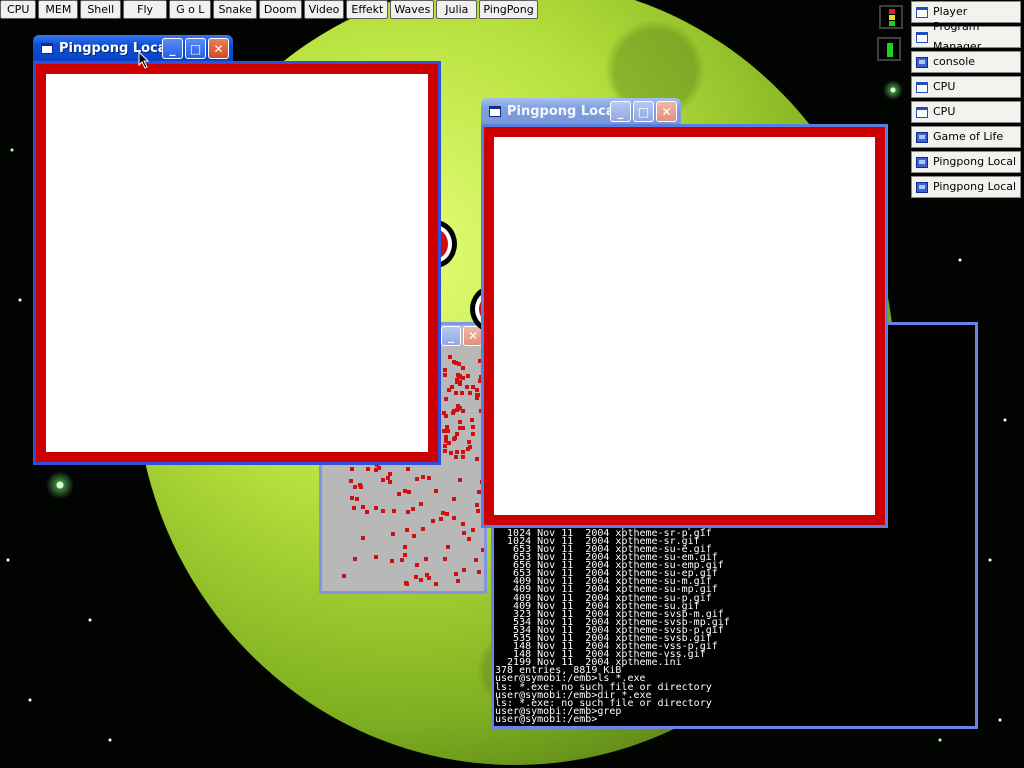 Image resolution: width=1024 pixels, height=768 pixels. Describe the element at coordinates (324, 9) in the screenshot. I see `launch-video-button: Video` at that location.